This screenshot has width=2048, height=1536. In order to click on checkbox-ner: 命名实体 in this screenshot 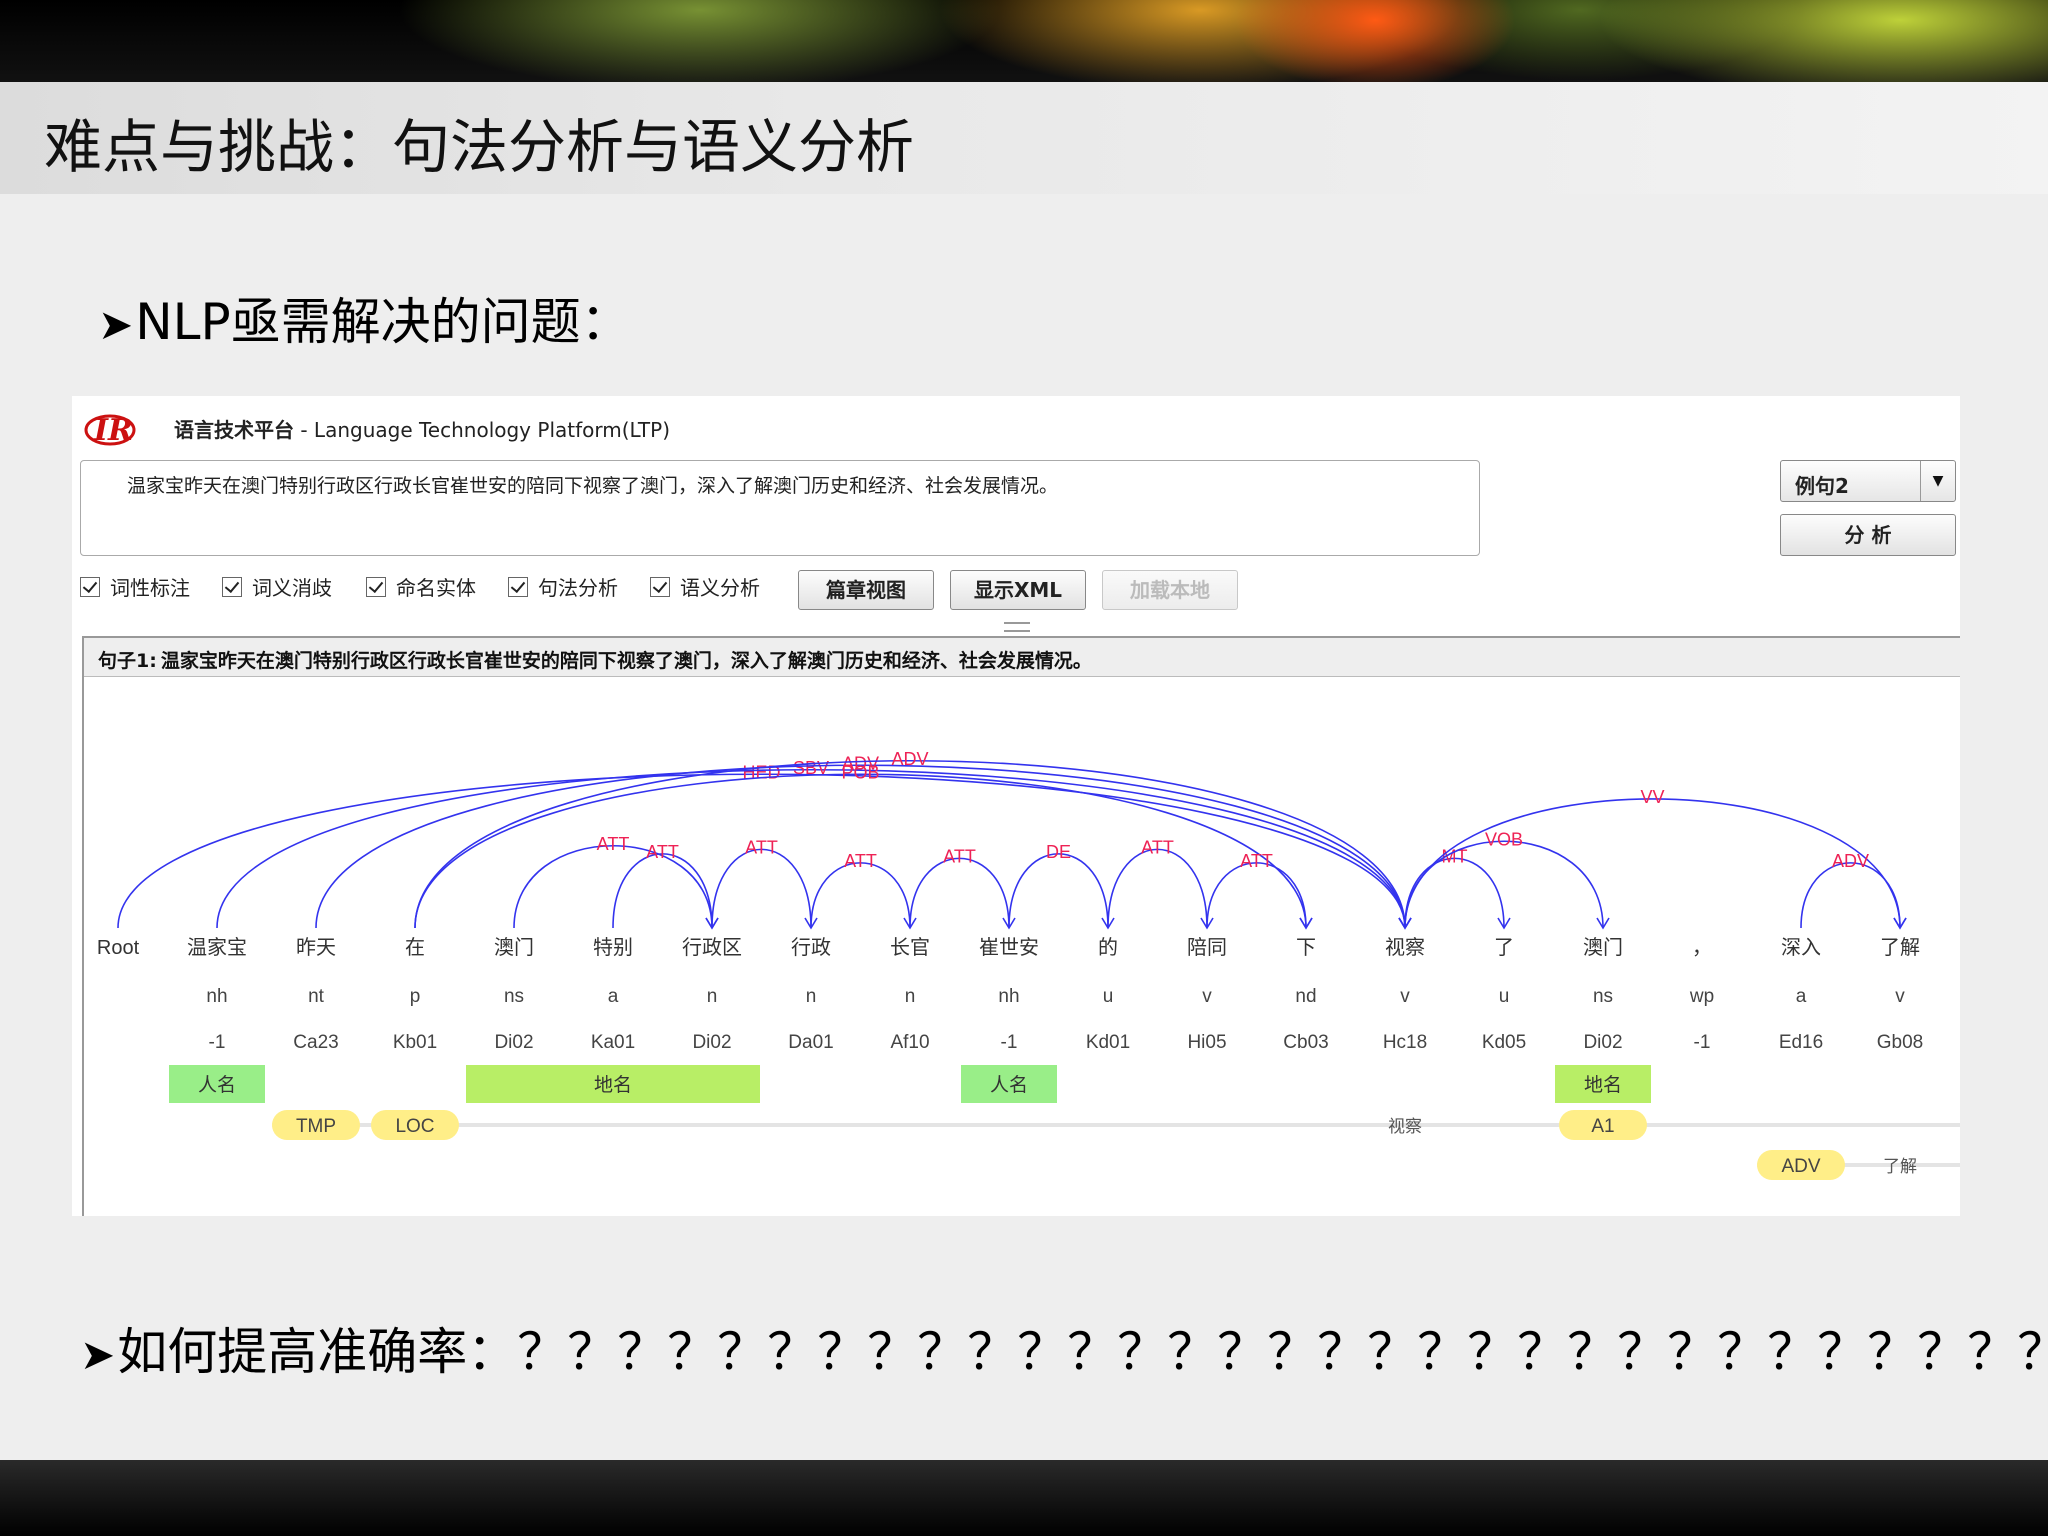, I will do `click(421, 586)`.